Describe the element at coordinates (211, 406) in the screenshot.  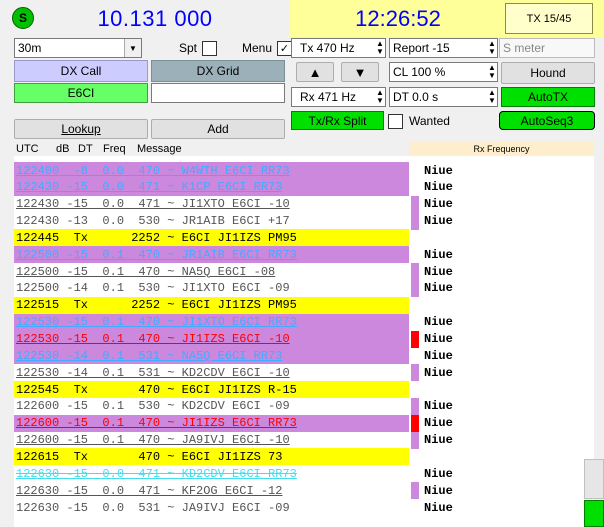
I see `message-text: 122600 -15 0.1 530 ~ KD2CDV E6CI -09` at that location.